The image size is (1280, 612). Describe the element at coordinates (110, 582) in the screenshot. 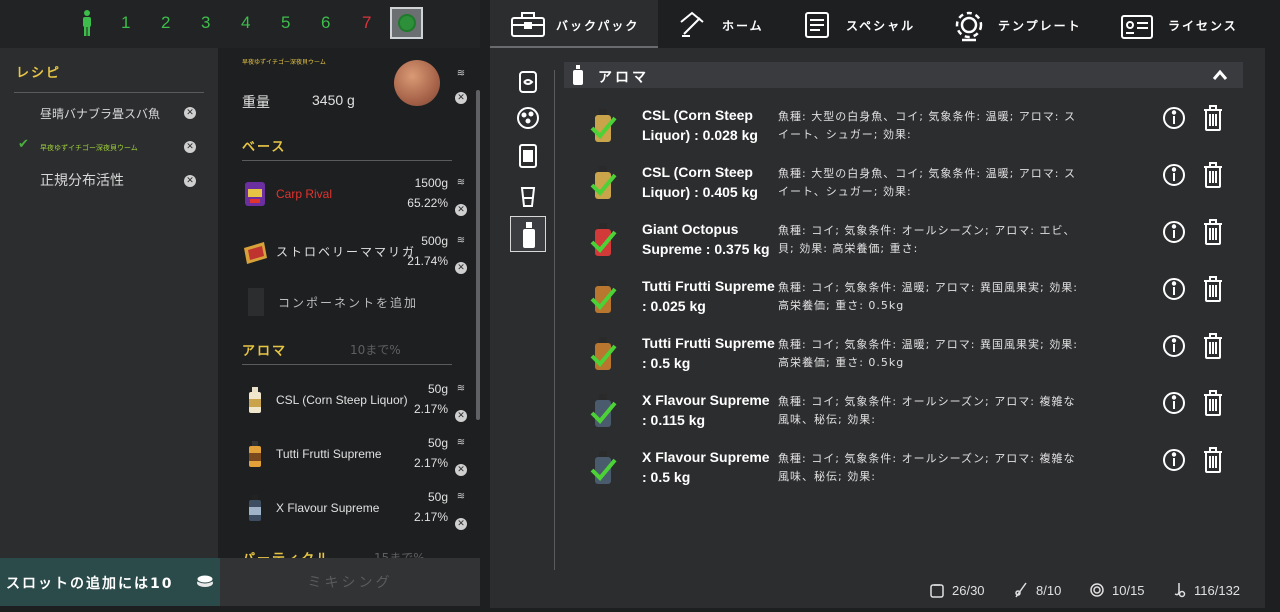

I see `add-slot-button: スロットの追加には10` at that location.